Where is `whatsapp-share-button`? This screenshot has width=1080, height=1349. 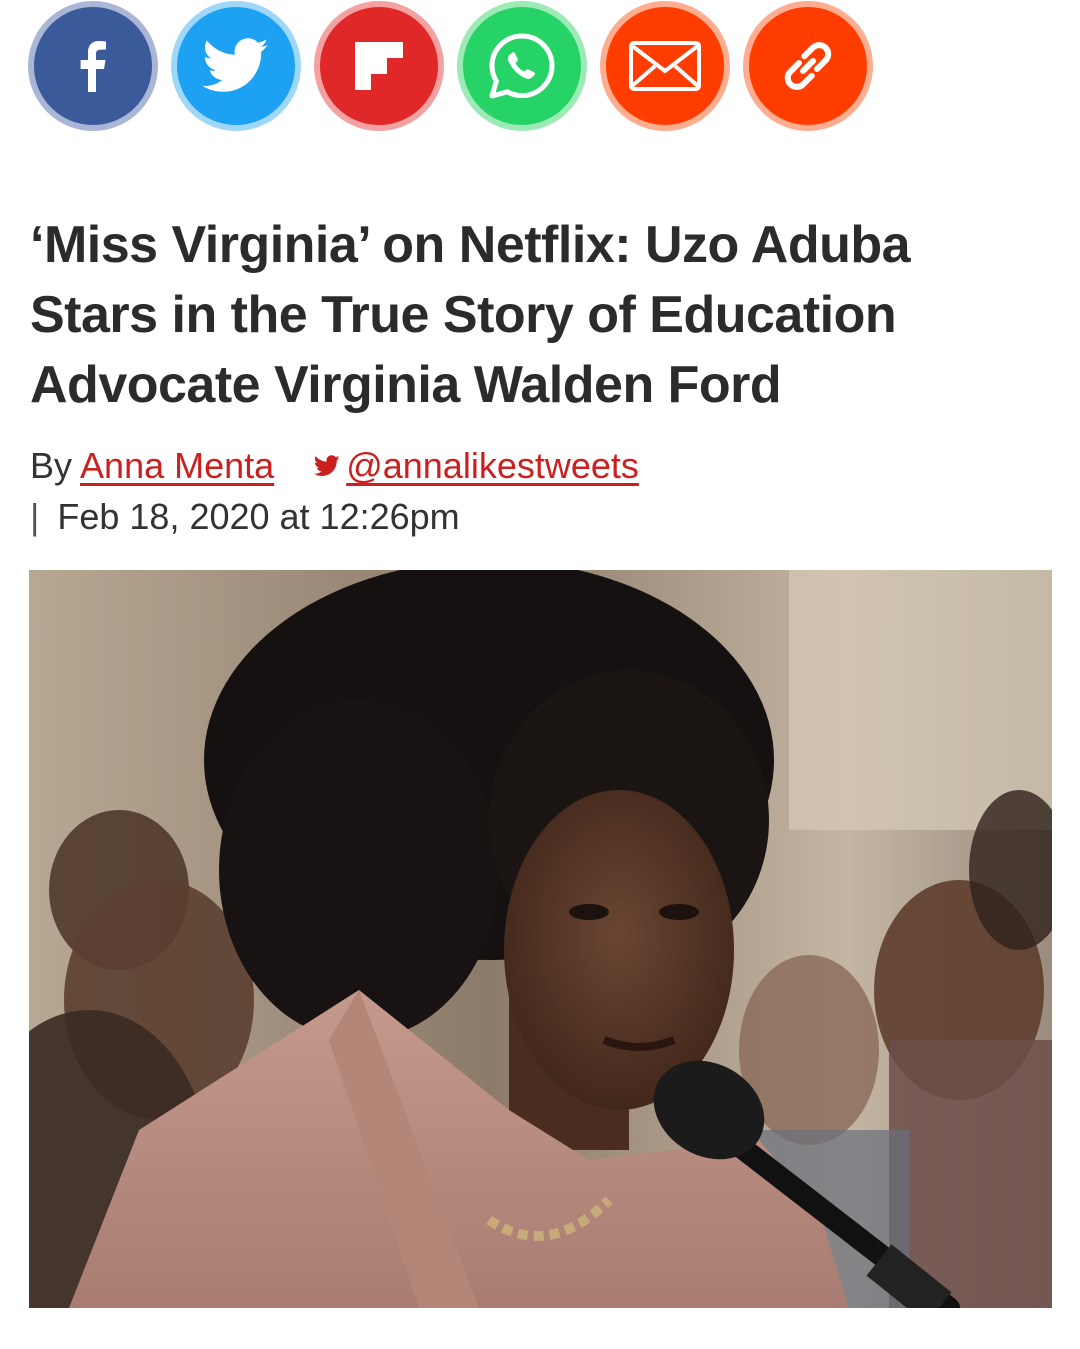 whatsapp-share-button is located at coordinates (522, 66).